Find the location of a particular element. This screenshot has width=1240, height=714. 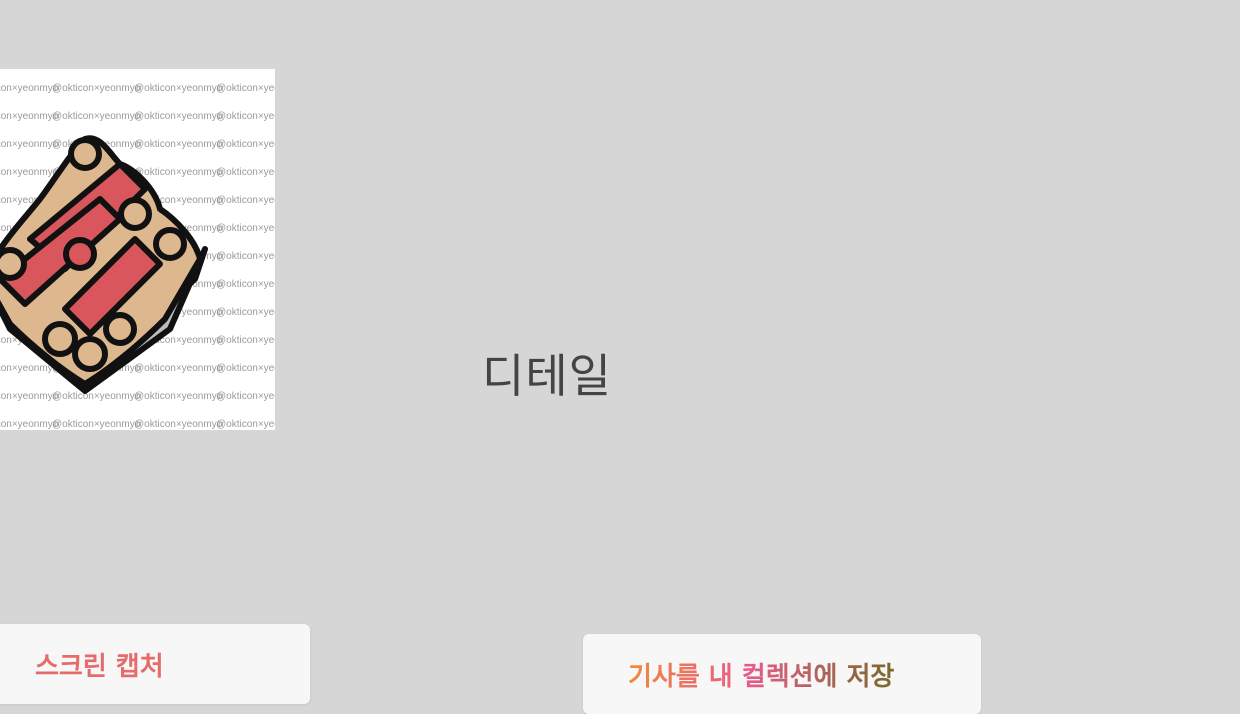

save-to-collection-title: 기사를 내 컬렉션에 저장 is located at coordinates (761, 674).